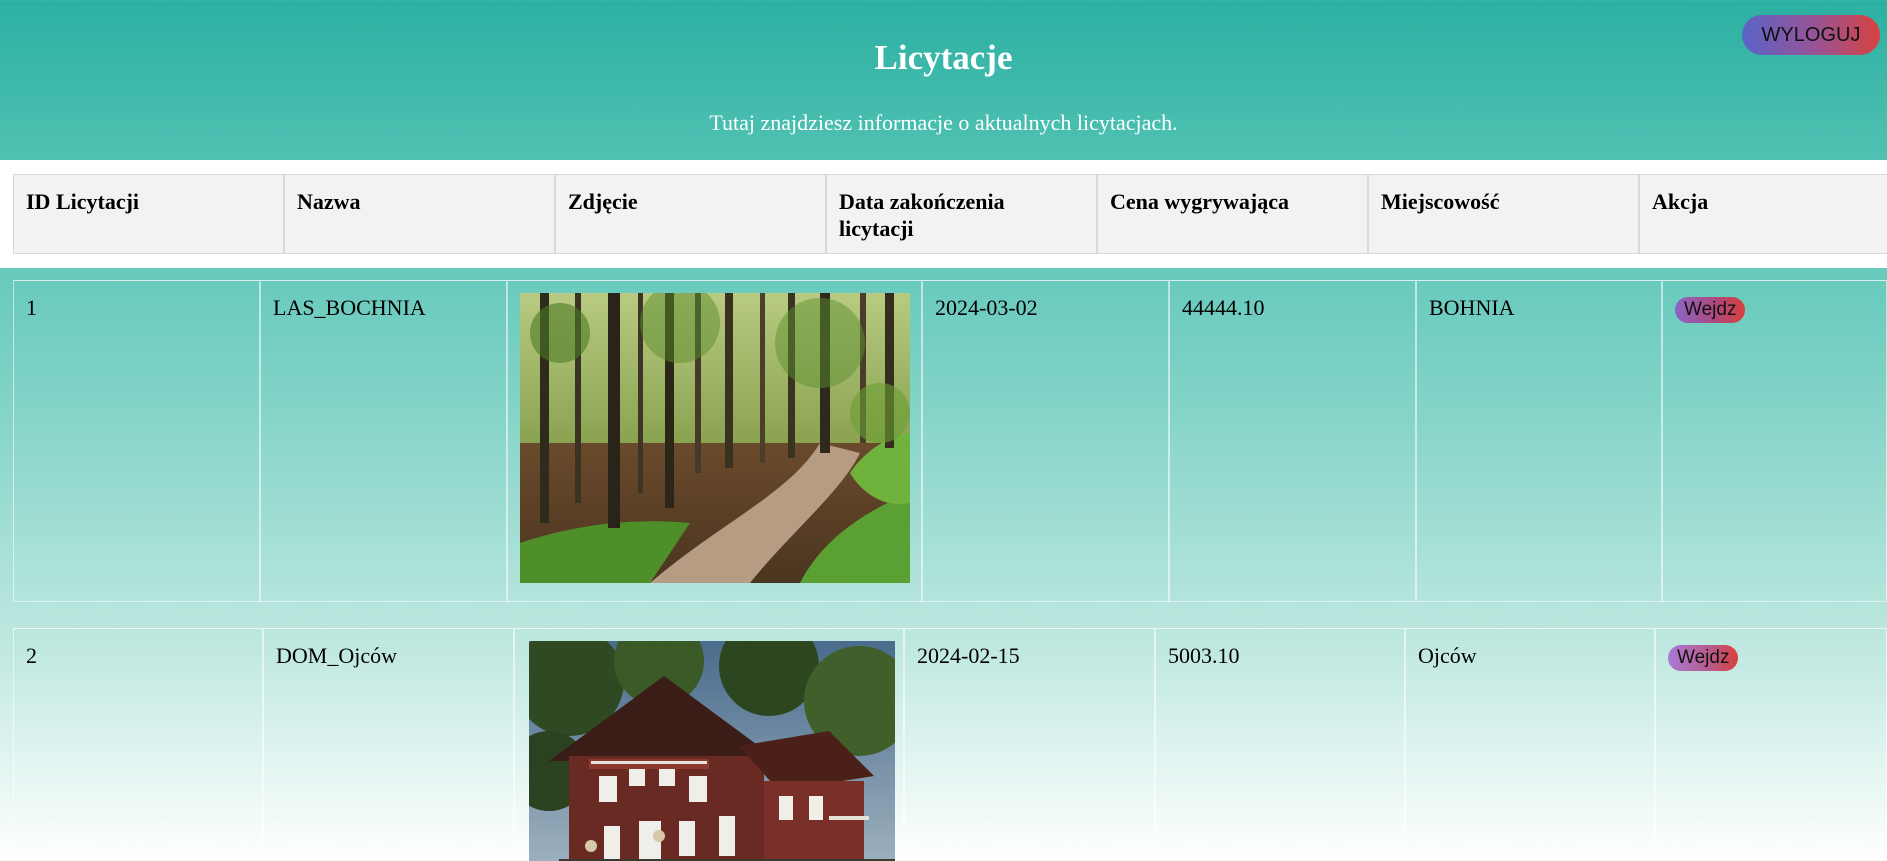  What do you see at coordinates (1232, 214) in the screenshot?
I see `column-header-price: Cena wygrywająca` at bounding box center [1232, 214].